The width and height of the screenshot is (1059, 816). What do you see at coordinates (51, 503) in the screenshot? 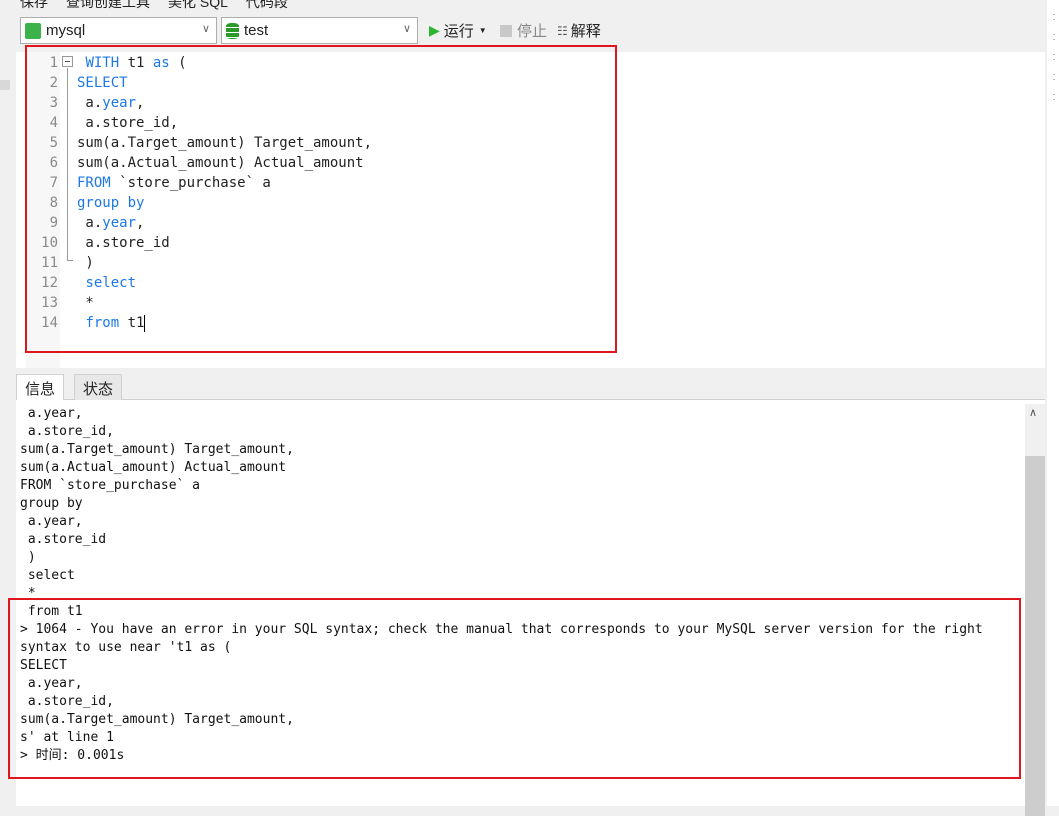
I see `output-line: group by` at bounding box center [51, 503].